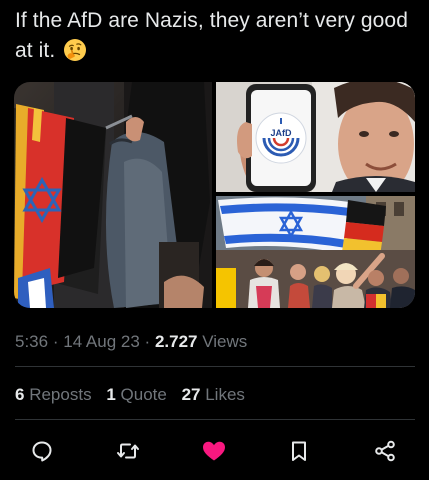 Image resolution: width=429 pixels, height=480 pixels. I want to click on reposts-count: 6, so click(20, 394).